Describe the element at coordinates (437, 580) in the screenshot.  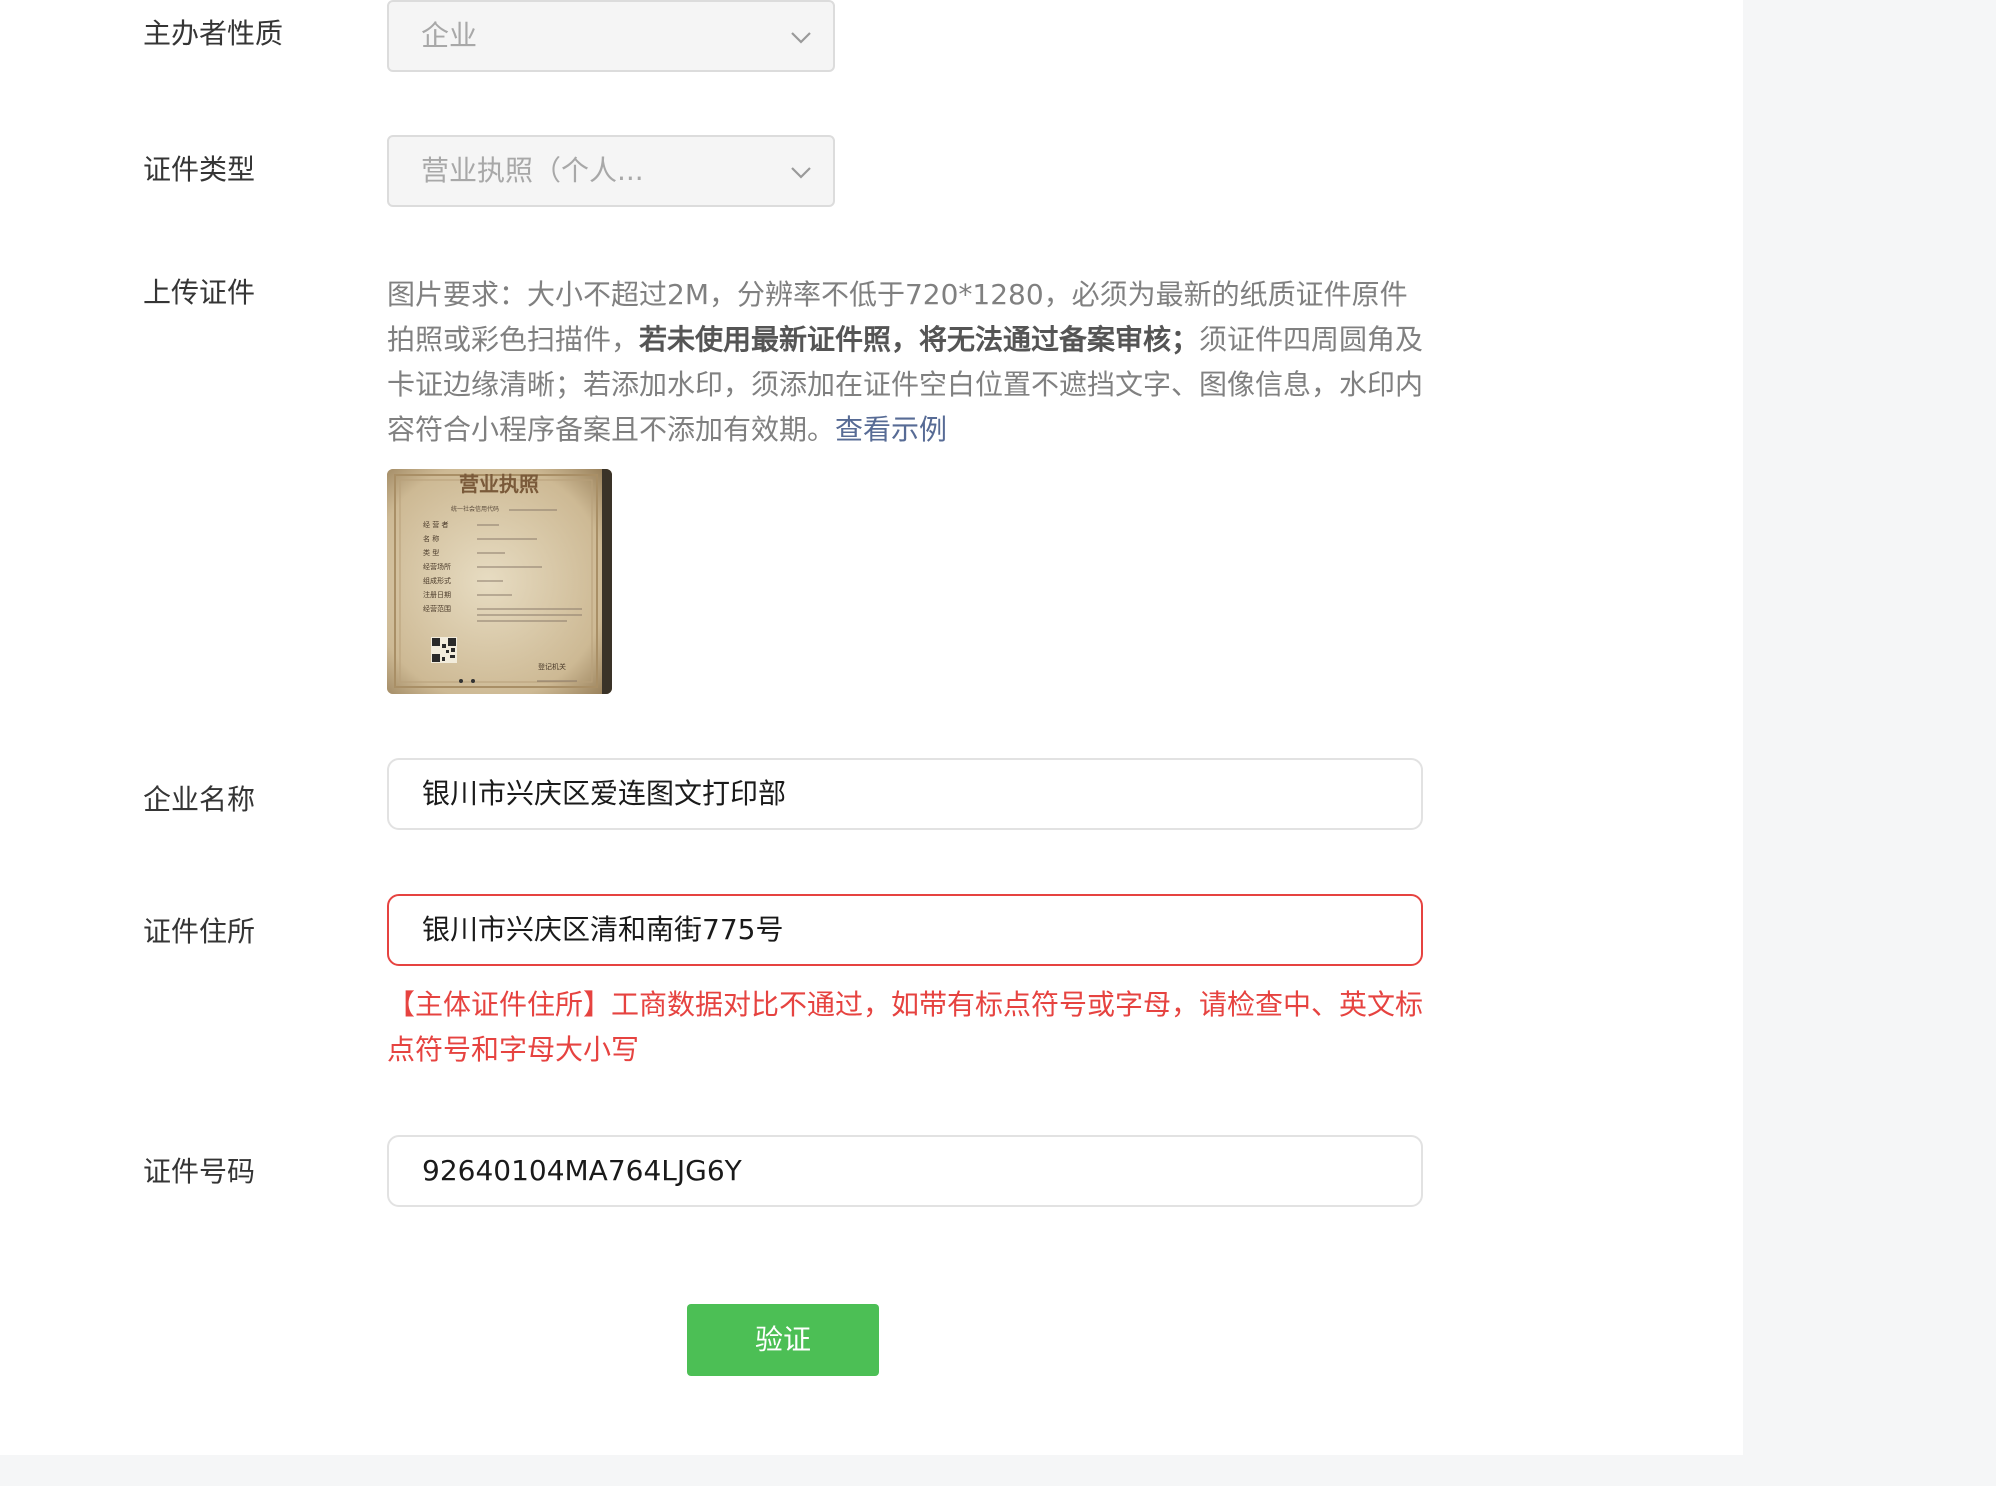
I see `license-field: 组成形式` at that location.